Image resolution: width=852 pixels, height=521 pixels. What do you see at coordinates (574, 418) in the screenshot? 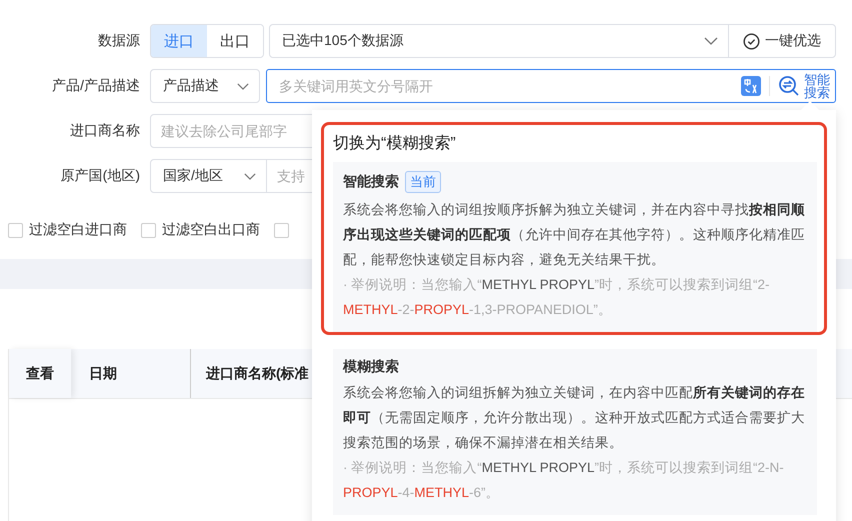
I see `mode-description: 系统会将您输入的词组拆解为独立关键词，在内容中匹配所有关键词的存在即可（无需固定顺序，允许分散出现）。这种开放式匹配方式适合需要扩大搜索范围的场景，确保不漏掉潜在相关结果。` at bounding box center [574, 418].